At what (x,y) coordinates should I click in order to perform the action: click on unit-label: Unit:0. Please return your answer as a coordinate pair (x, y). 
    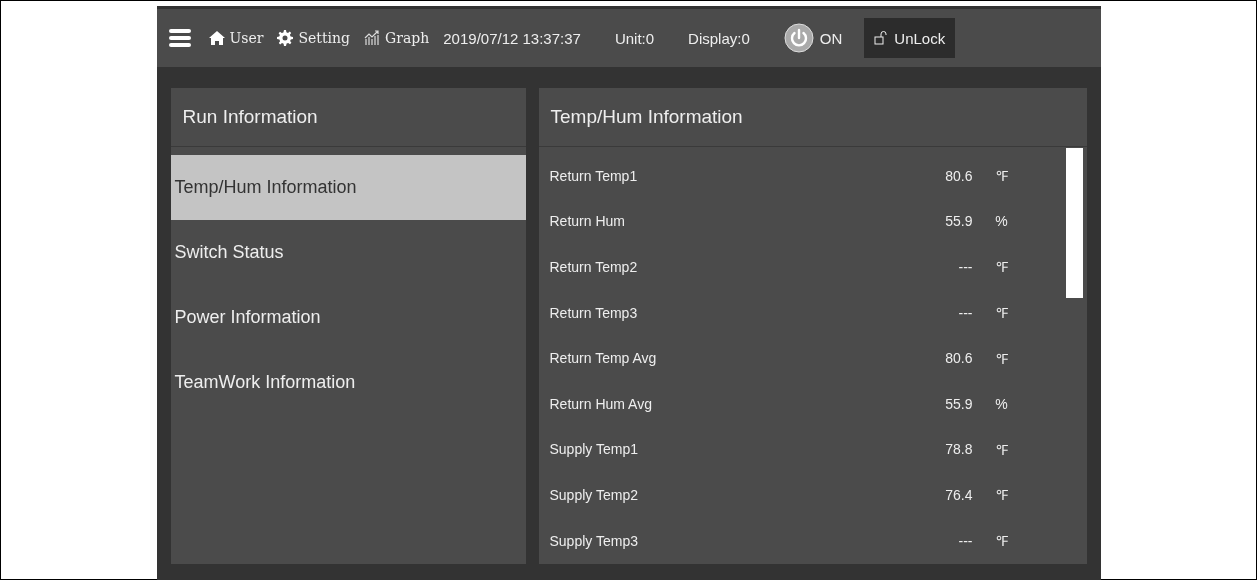
    Looking at the image, I should click on (634, 38).